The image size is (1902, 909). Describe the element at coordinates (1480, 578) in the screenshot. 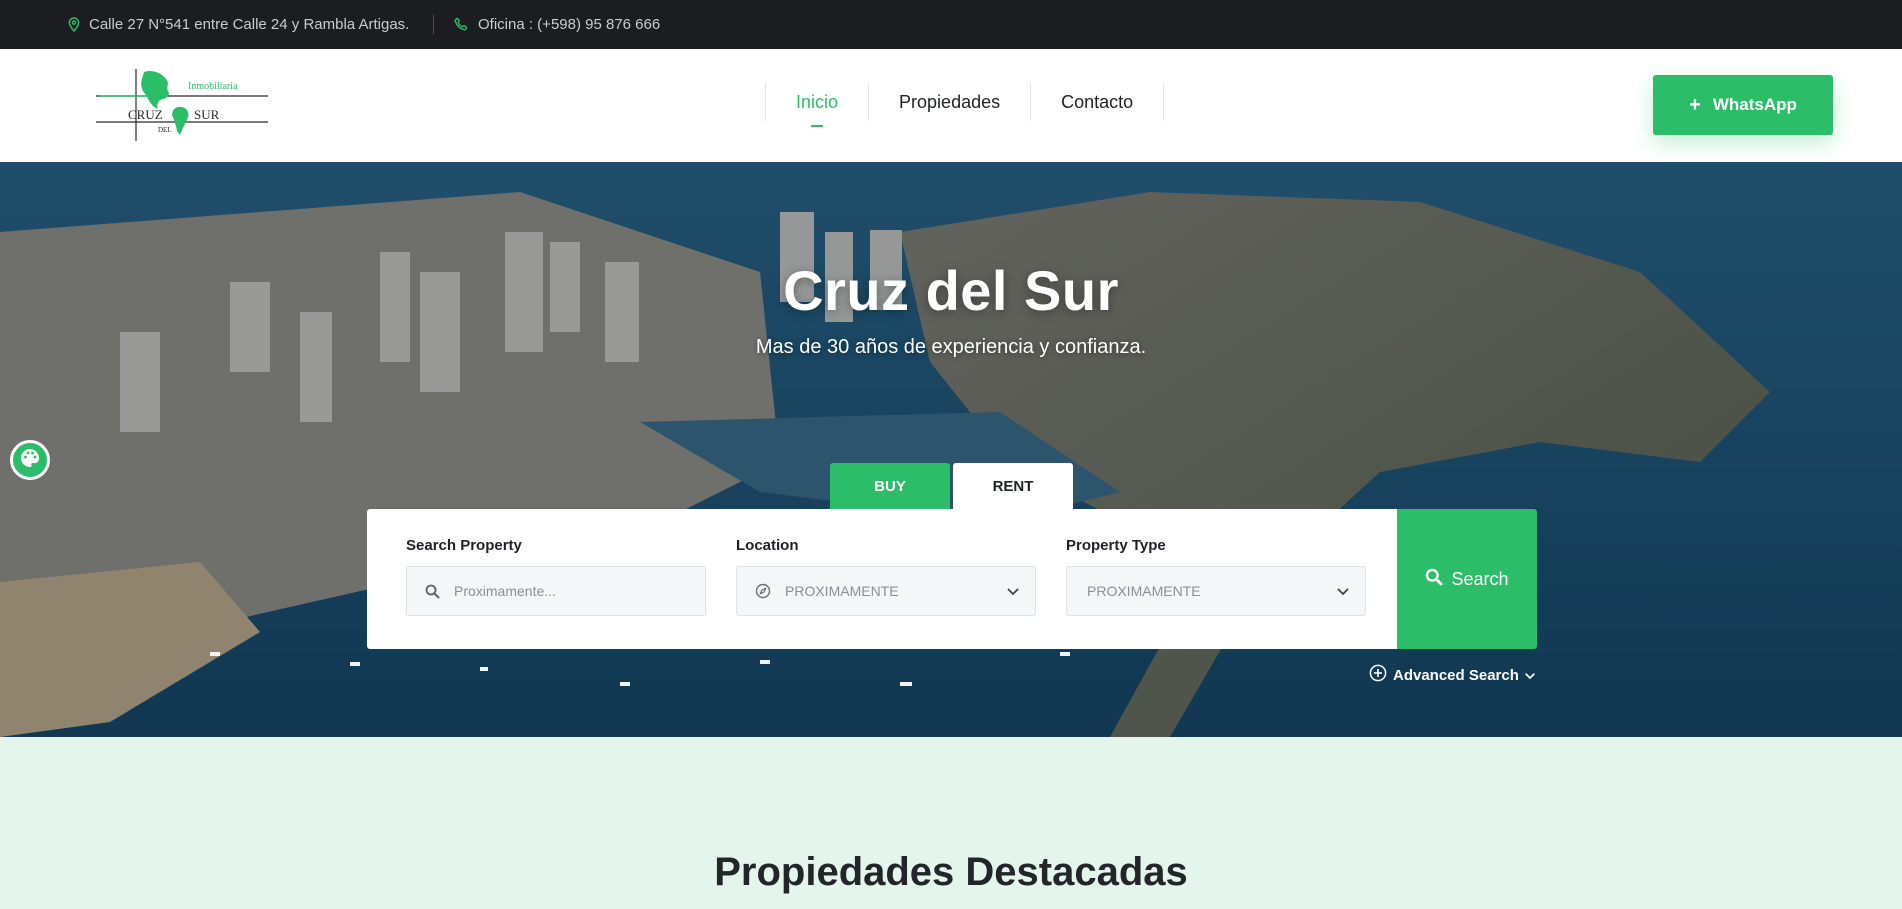

I see `search-button-label: Search` at that location.